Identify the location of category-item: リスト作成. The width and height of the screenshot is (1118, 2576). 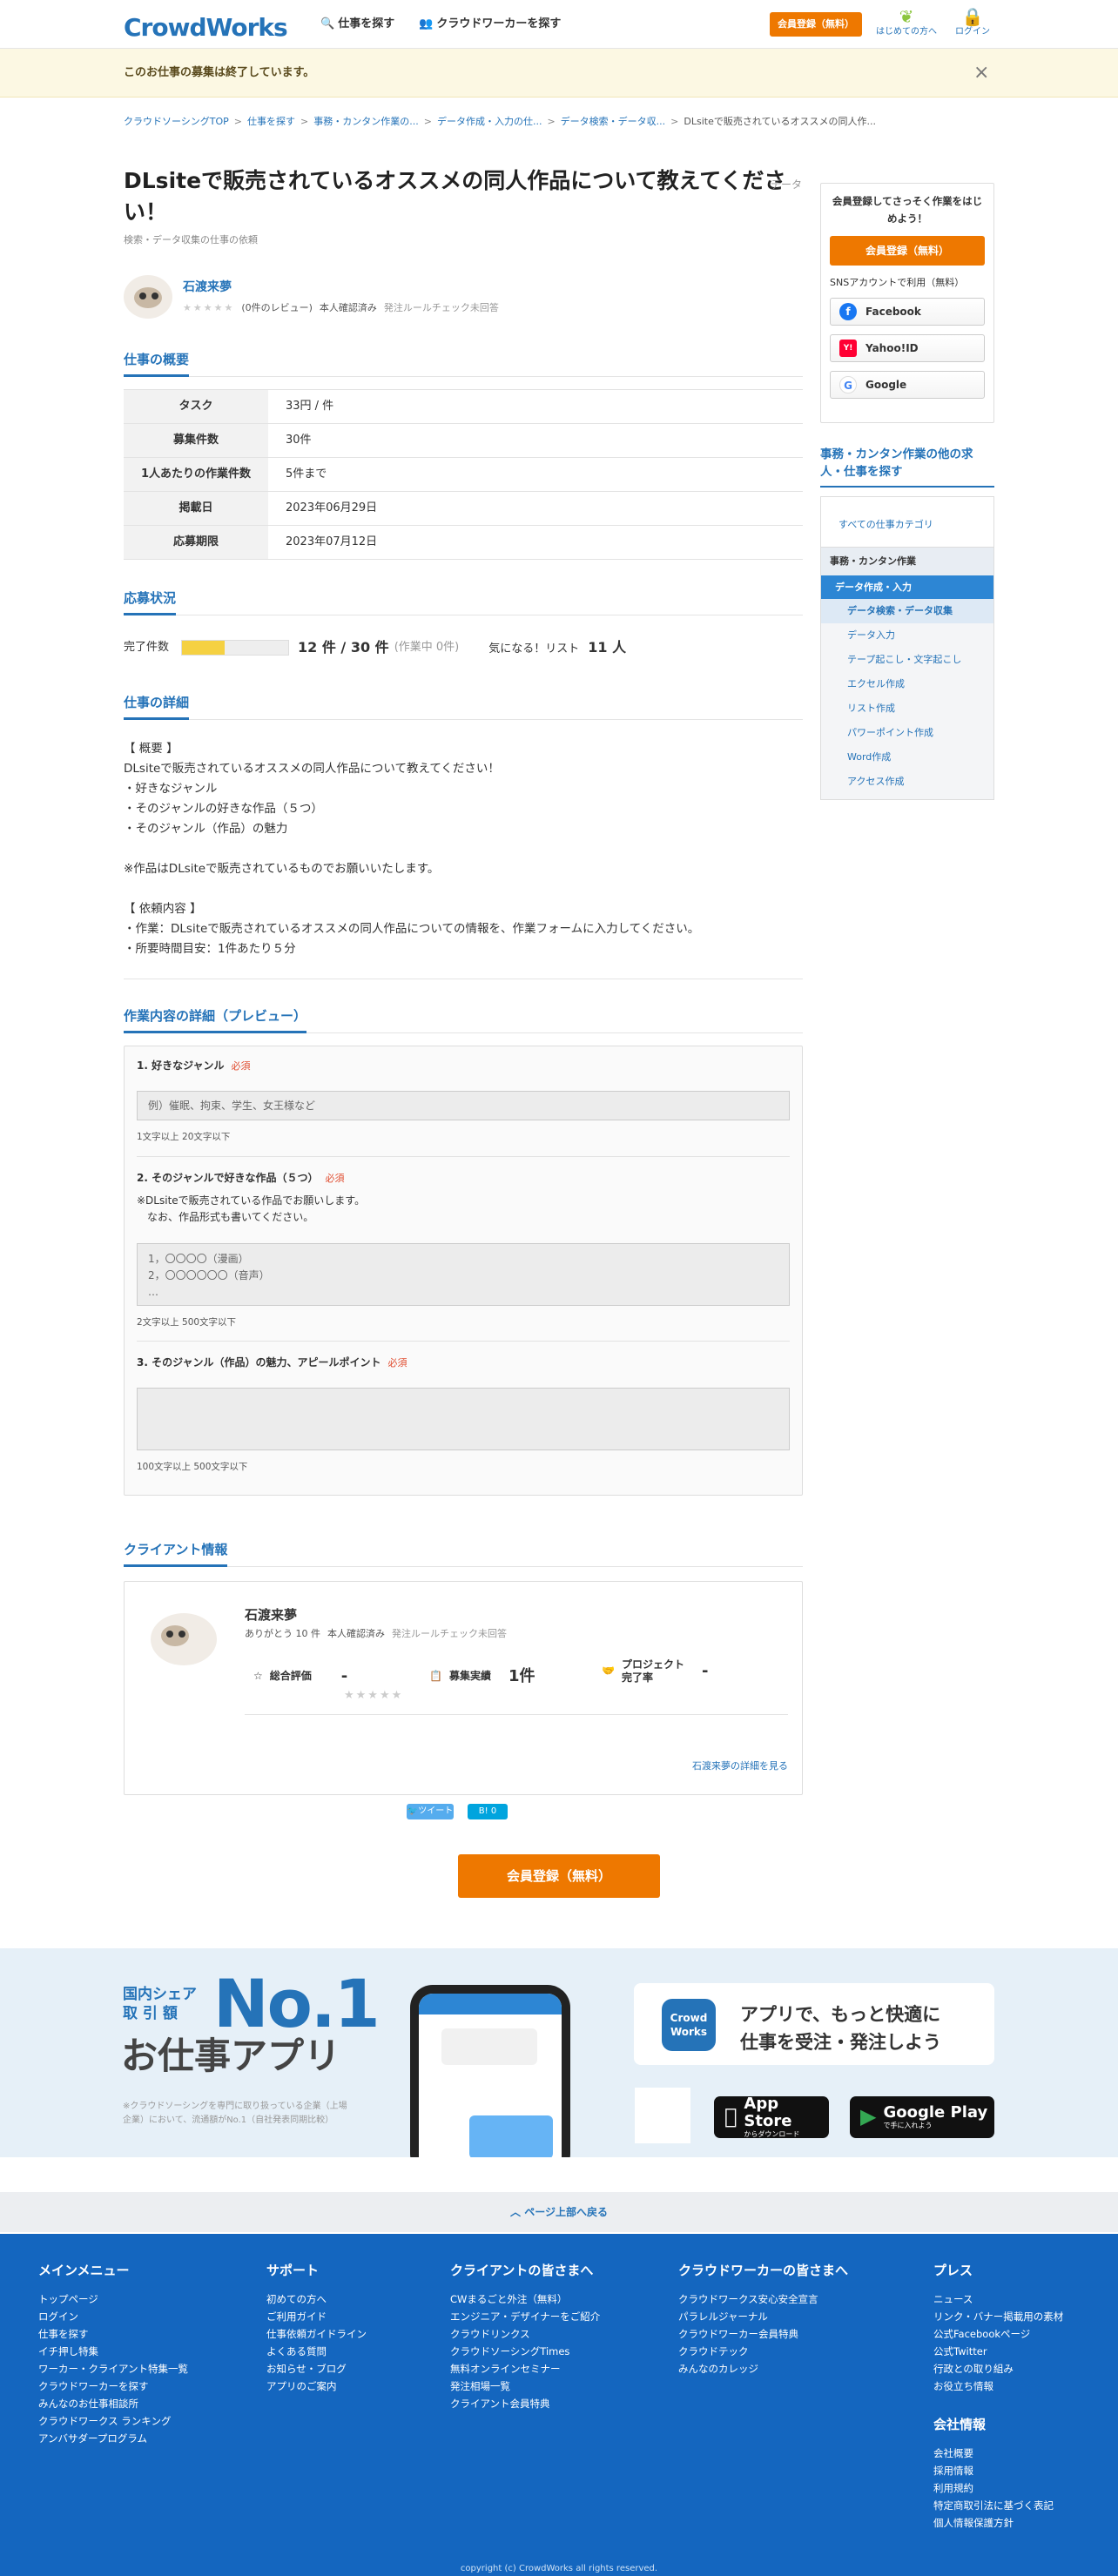
(907, 708).